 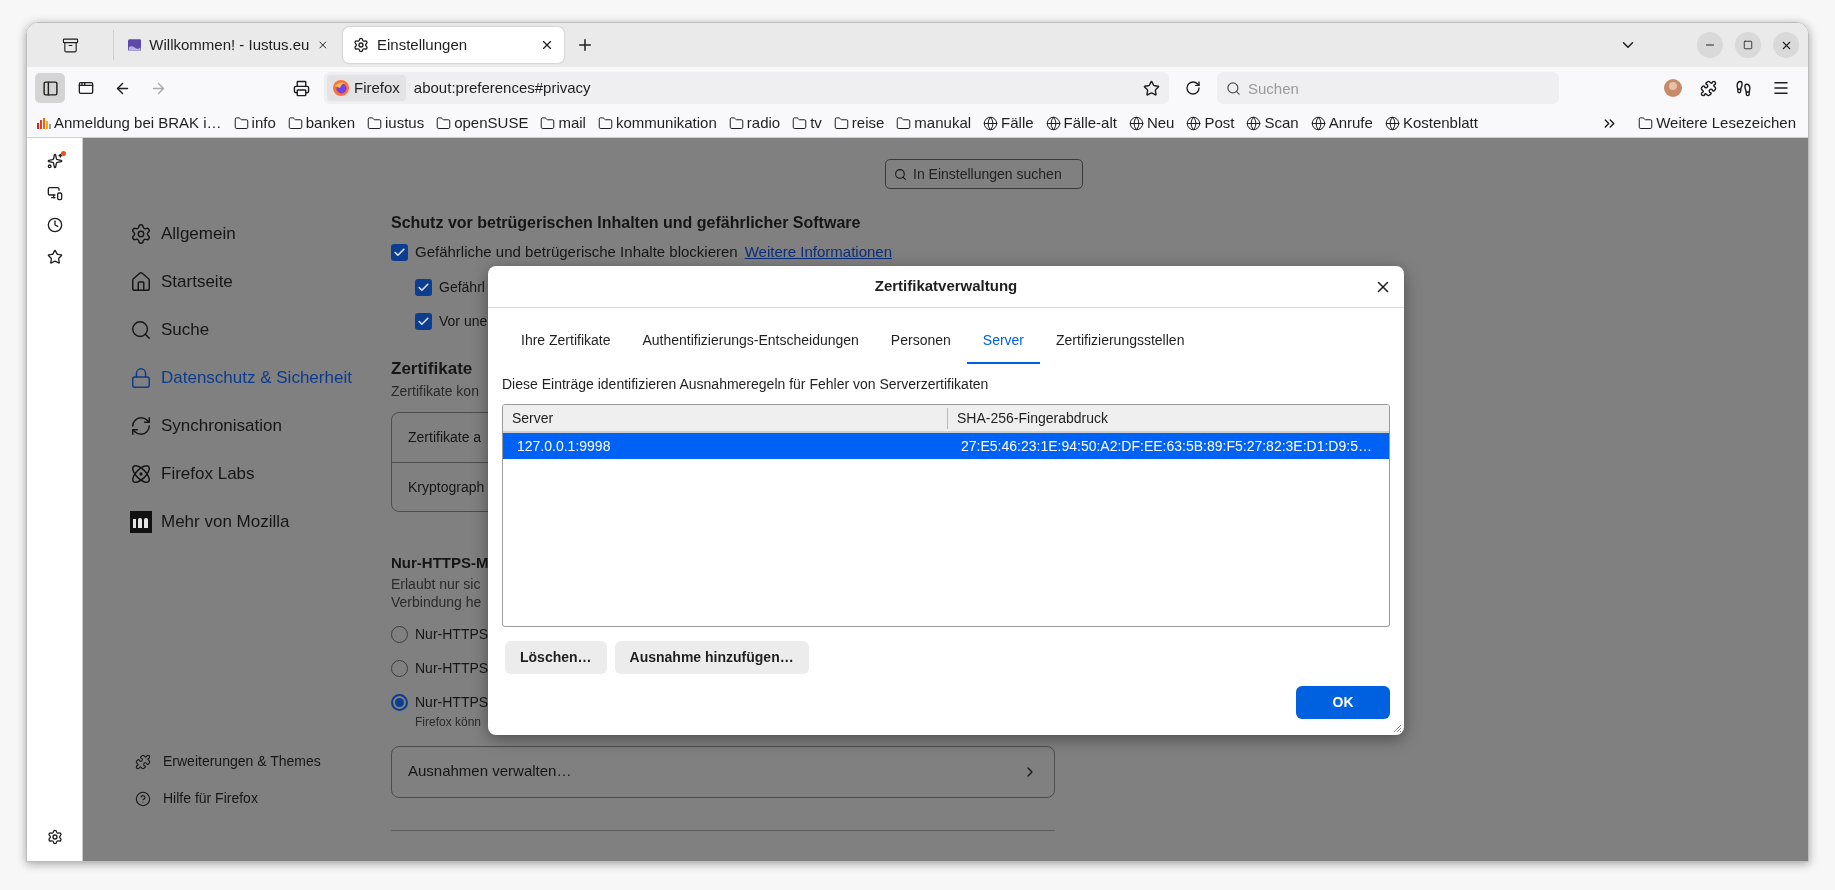 I want to click on close-button, so click(x=1786, y=45).